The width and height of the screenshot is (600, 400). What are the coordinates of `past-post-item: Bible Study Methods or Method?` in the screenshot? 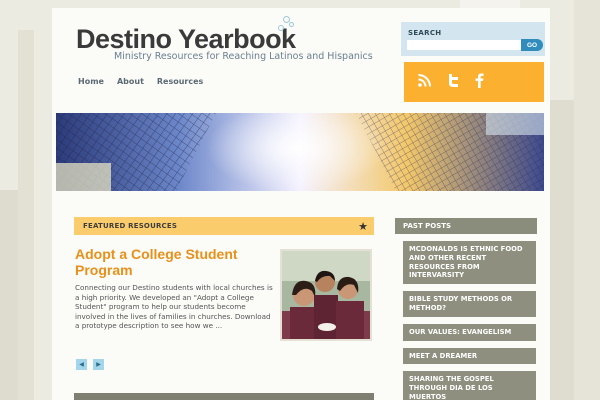 It's located at (469, 304).